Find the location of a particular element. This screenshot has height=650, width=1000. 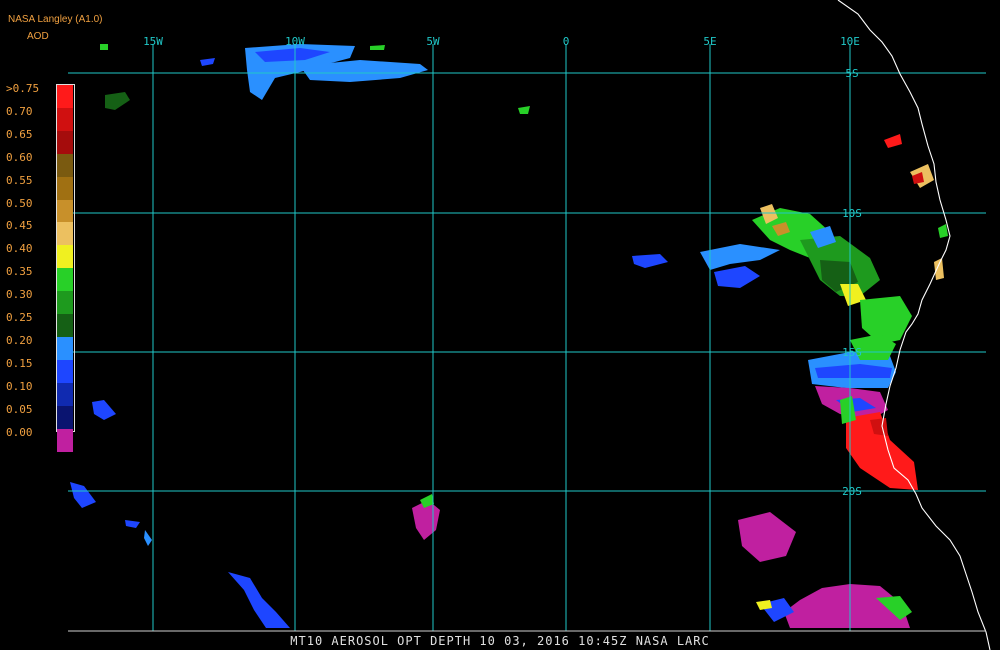

latitude-label: 10S is located at coordinates (852, 213).